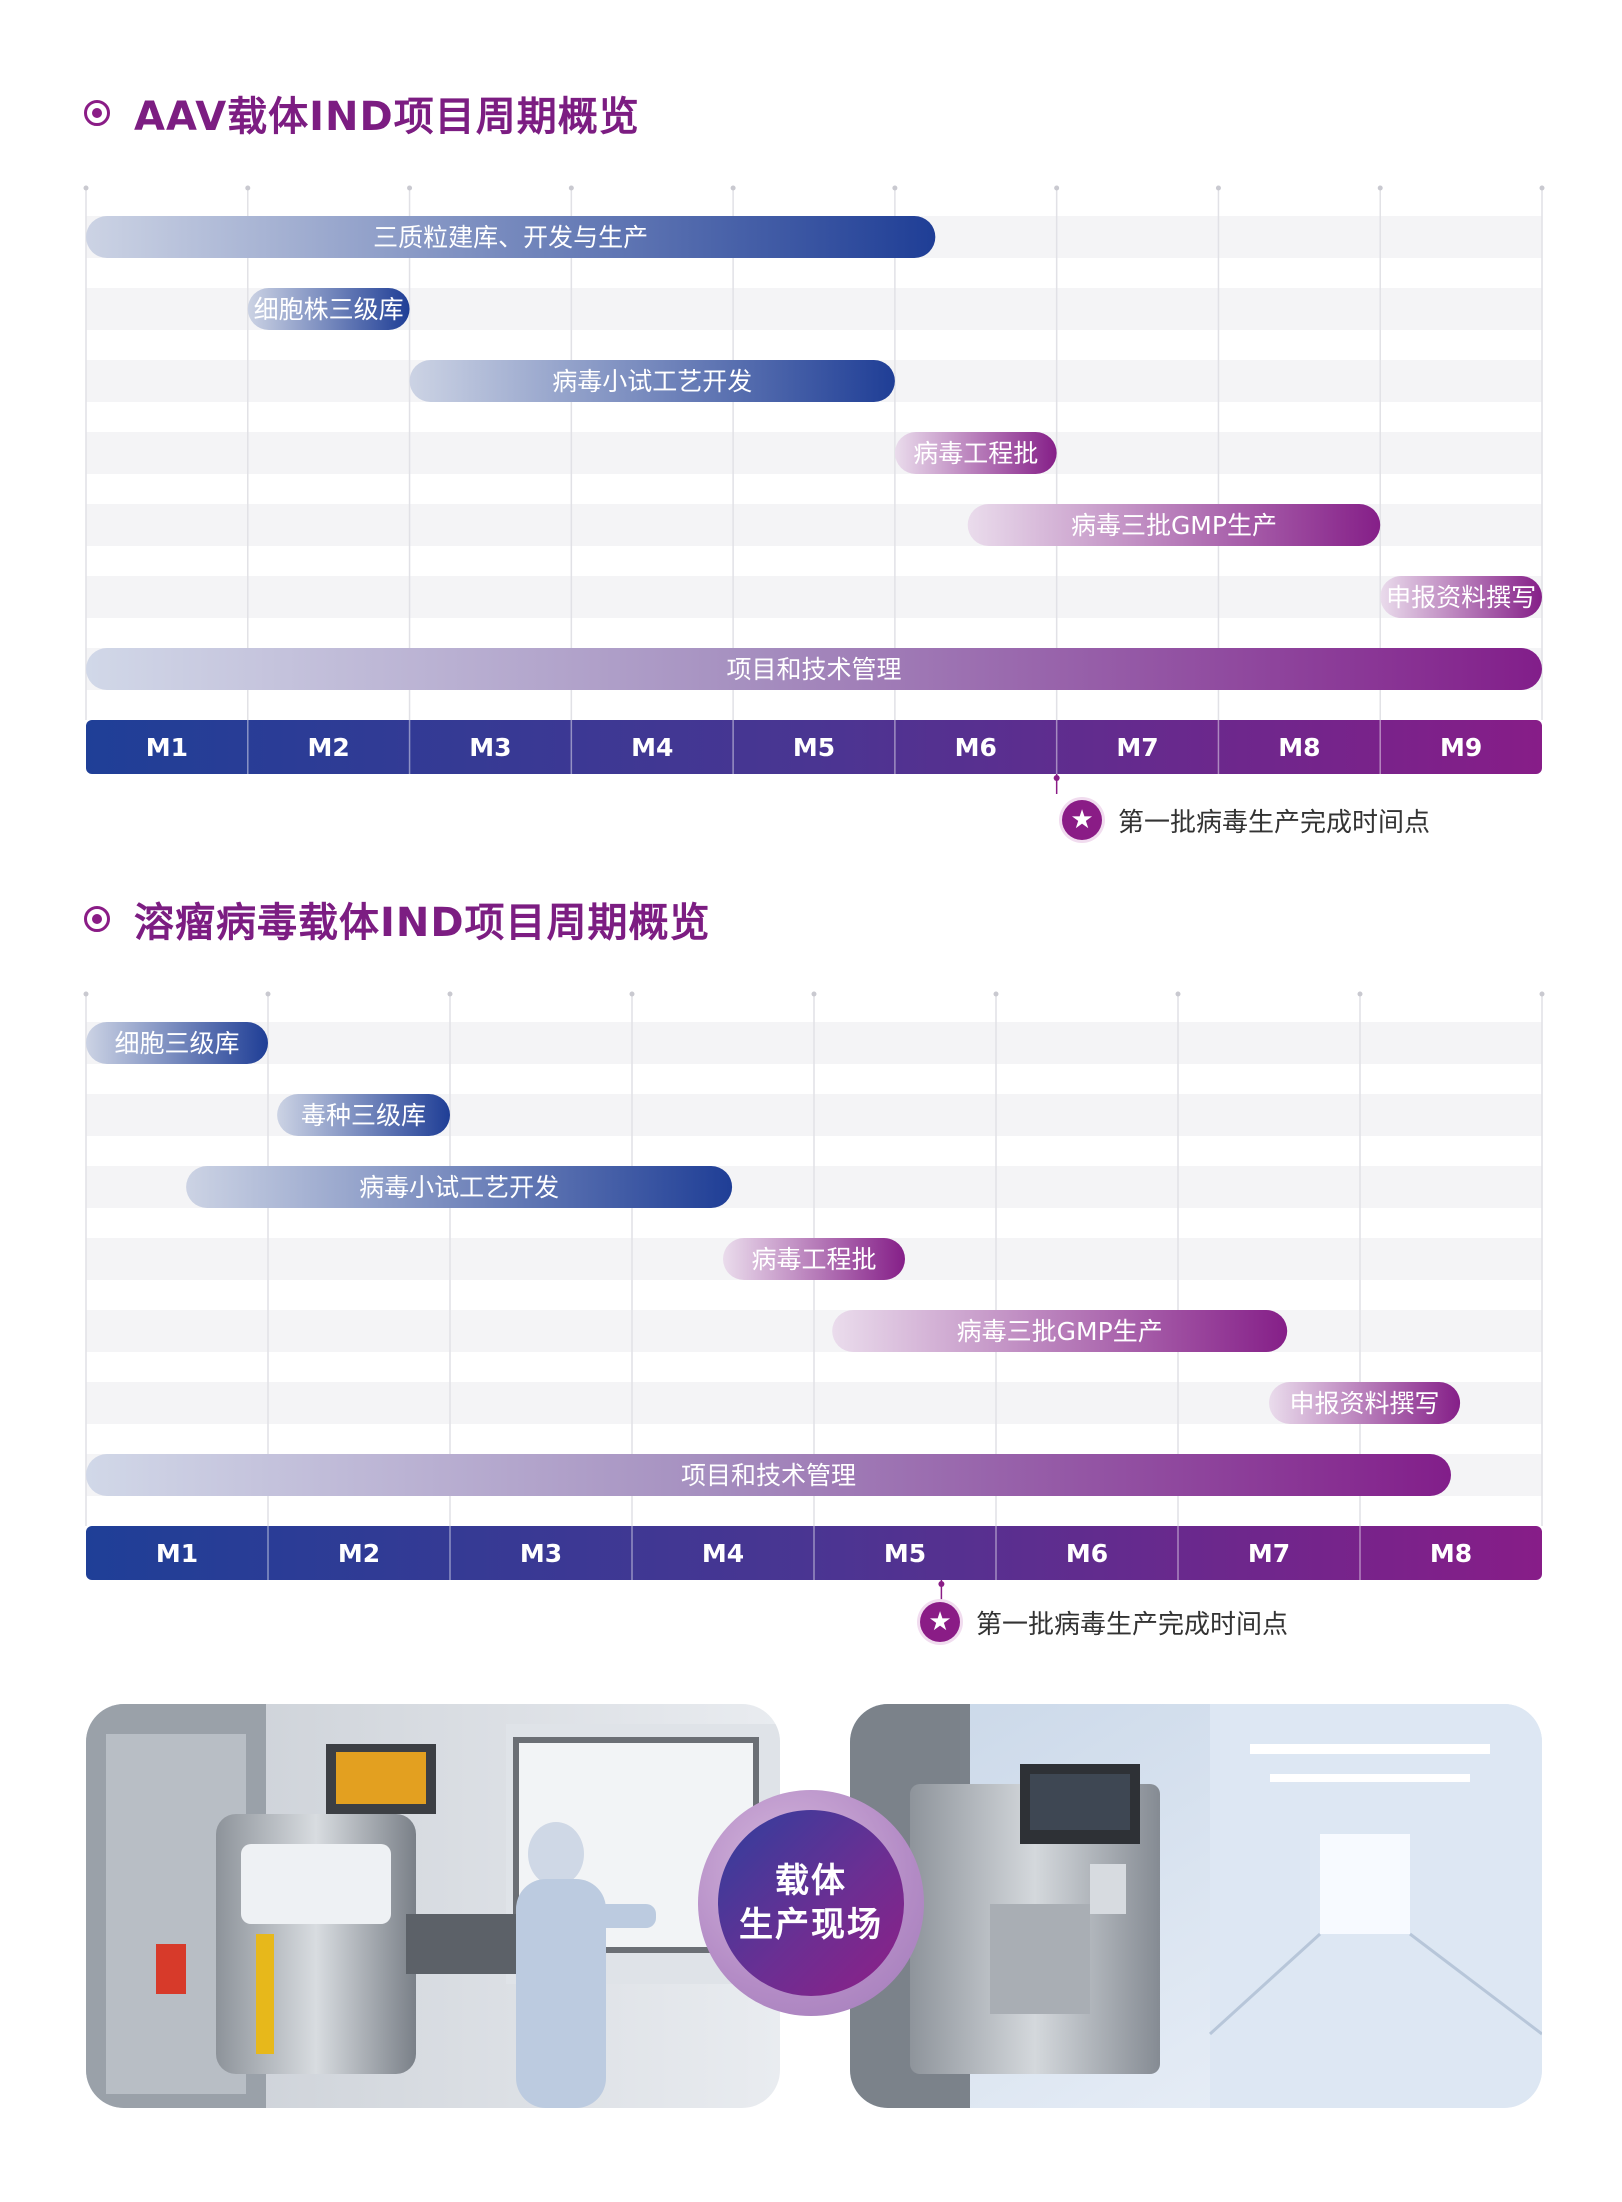 The width and height of the screenshot is (1622, 2202). What do you see at coordinates (387, 117) in the screenshot?
I see `section-title-aav: AAV载体IND项目周期概览` at bounding box center [387, 117].